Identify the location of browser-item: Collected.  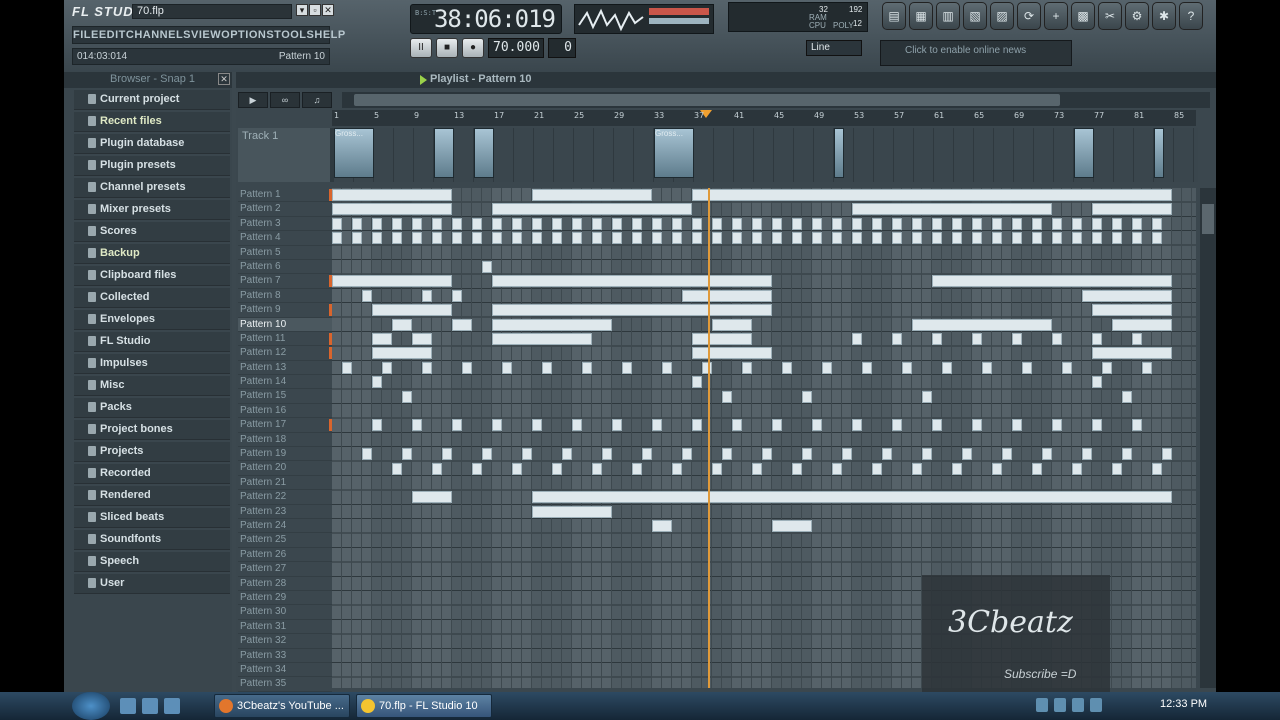
(152, 298).